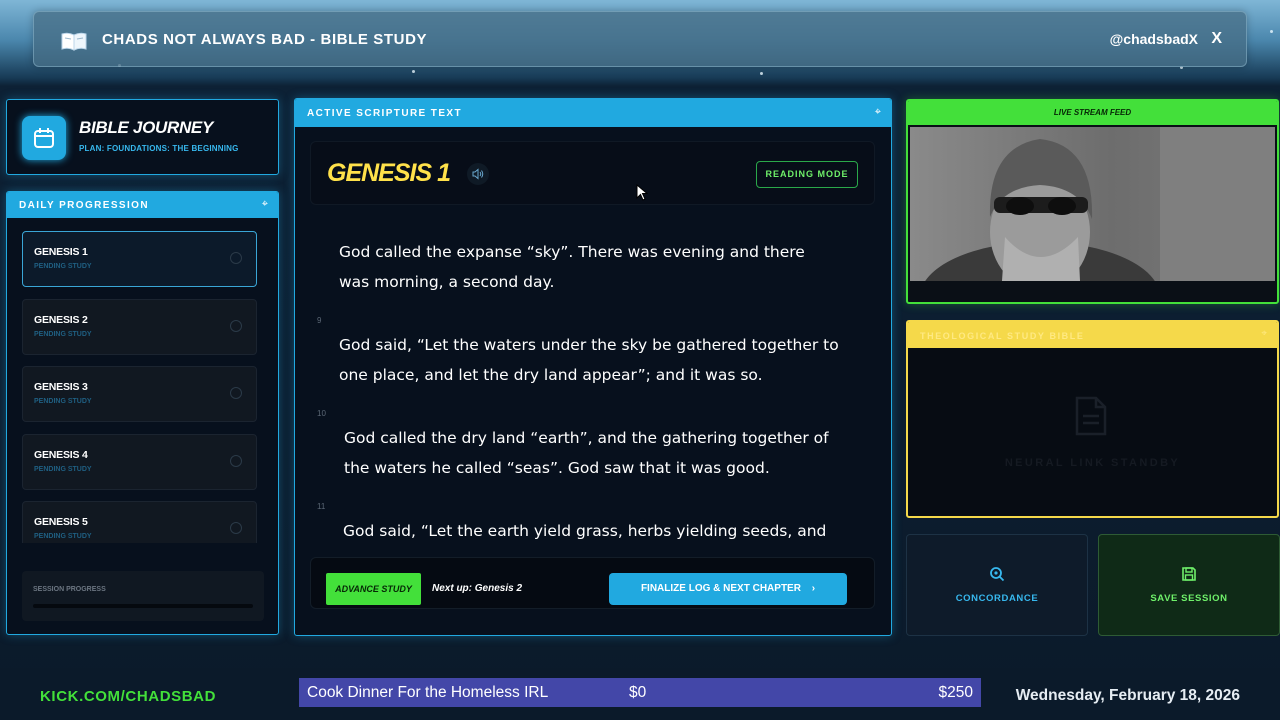 The height and width of the screenshot is (720, 1280). What do you see at coordinates (321, 506) in the screenshot?
I see `verse-number: 11` at bounding box center [321, 506].